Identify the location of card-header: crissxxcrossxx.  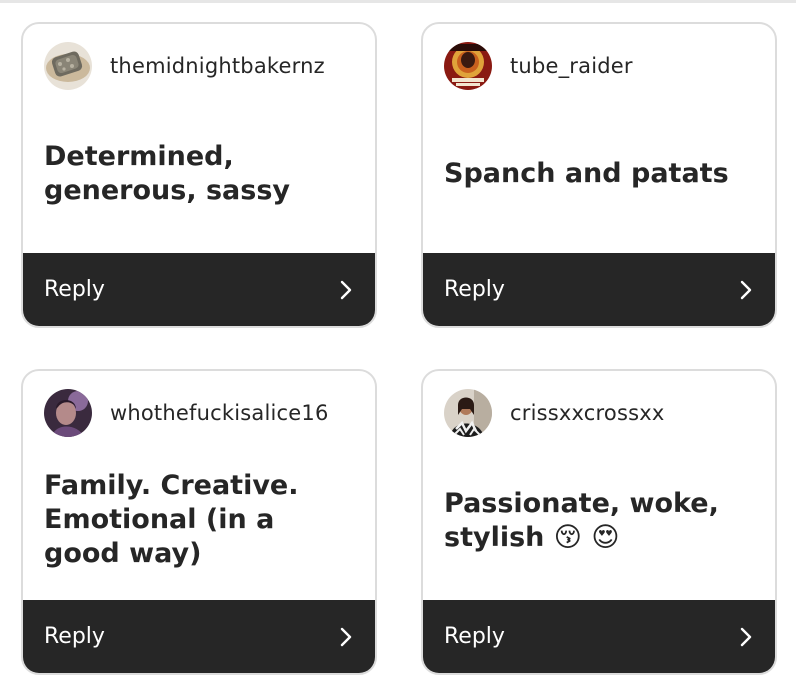
(554, 413).